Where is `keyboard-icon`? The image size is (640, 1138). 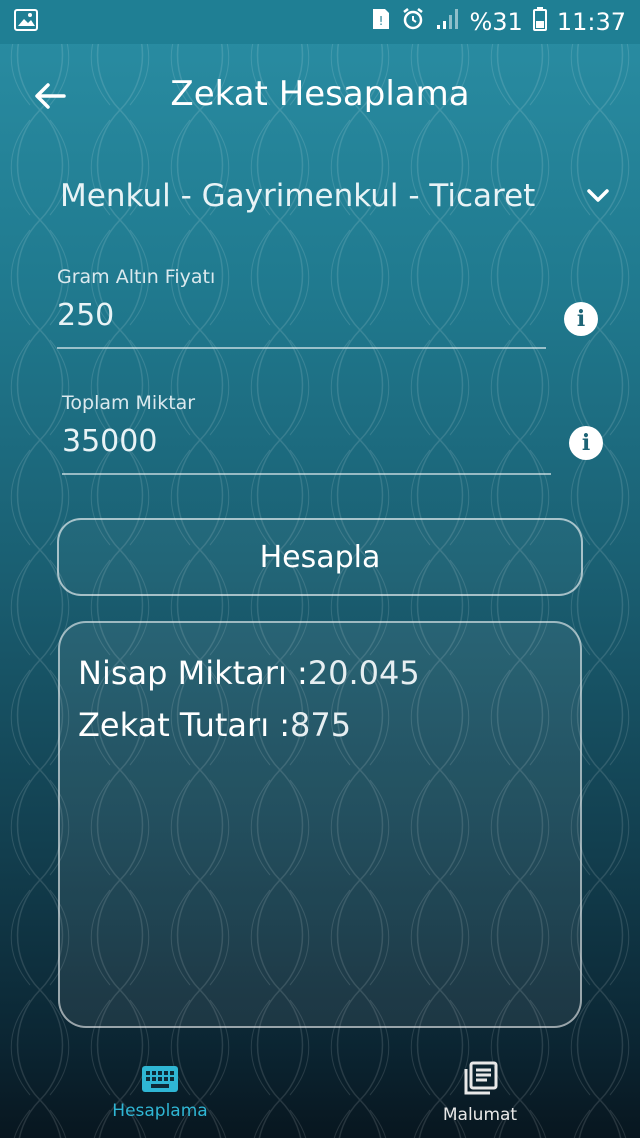
keyboard-icon is located at coordinates (160, 1079).